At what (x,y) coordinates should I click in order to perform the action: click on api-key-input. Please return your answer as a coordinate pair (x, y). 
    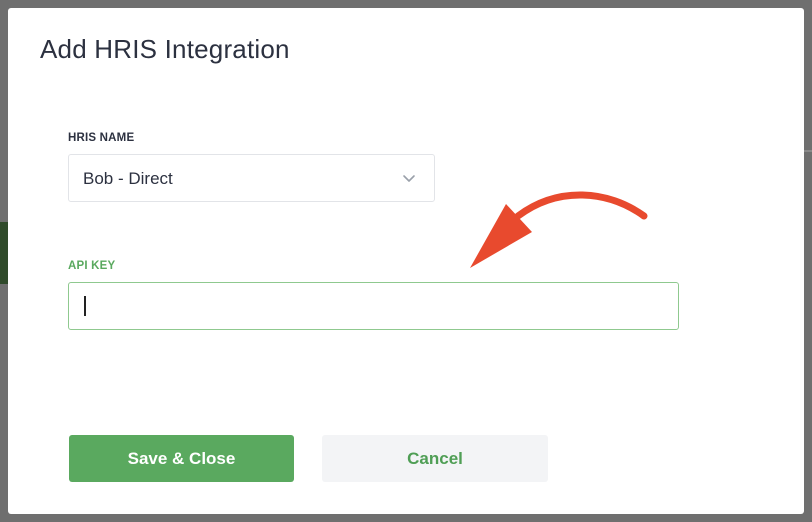
    Looking at the image, I should click on (373, 306).